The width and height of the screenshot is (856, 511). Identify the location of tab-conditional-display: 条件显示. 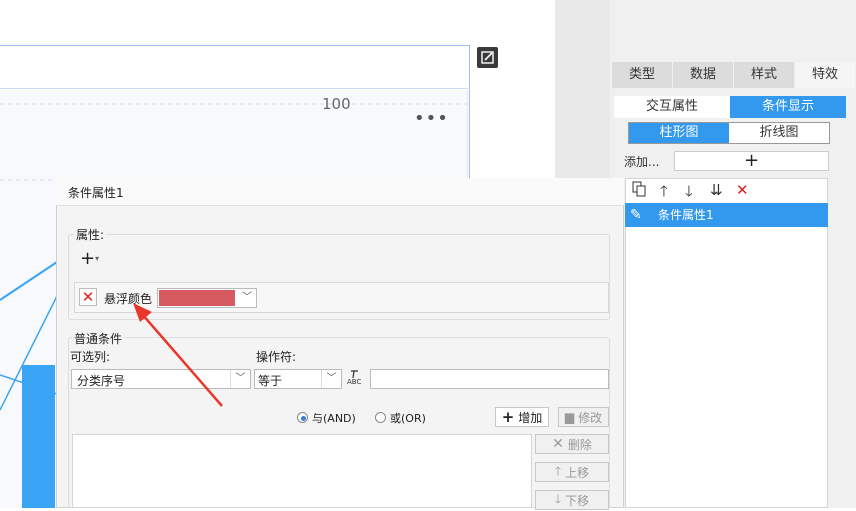
(788, 107).